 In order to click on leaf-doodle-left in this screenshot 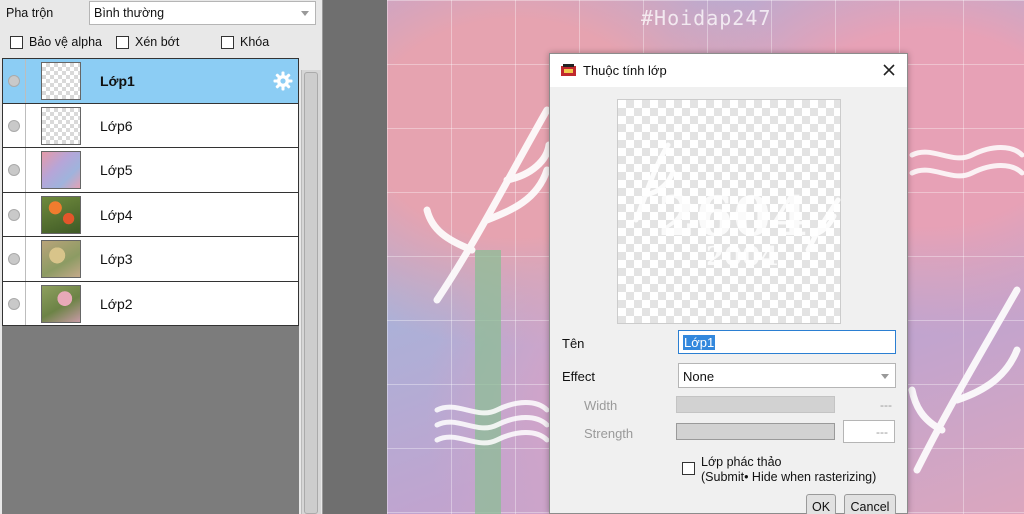, I will do `click(488, 205)`.